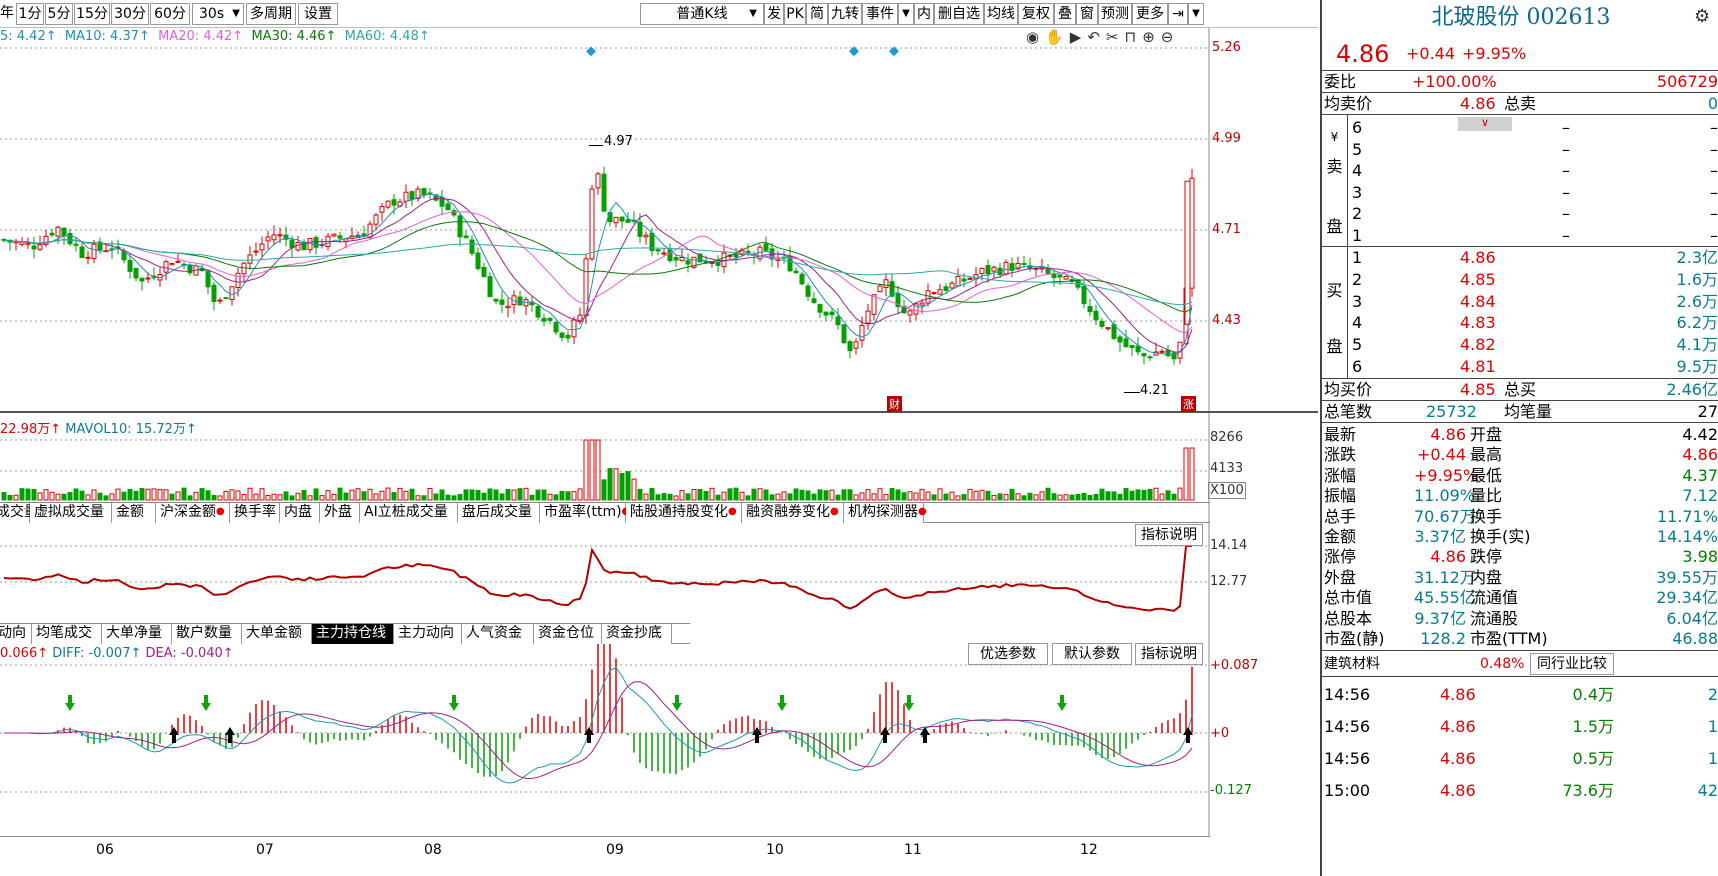 This screenshot has height=876, width=1718. What do you see at coordinates (409, 513) in the screenshot?
I see `tab-7: AI立桩成交量` at bounding box center [409, 513].